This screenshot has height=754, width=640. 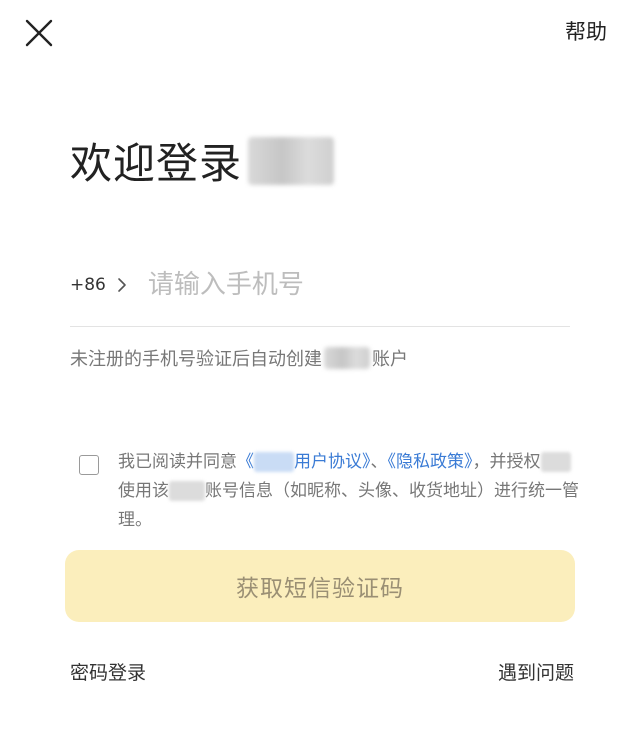 What do you see at coordinates (481, 462) in the screenshot?
I see `agreement-comma: ，` at bounding box center [481, 462].